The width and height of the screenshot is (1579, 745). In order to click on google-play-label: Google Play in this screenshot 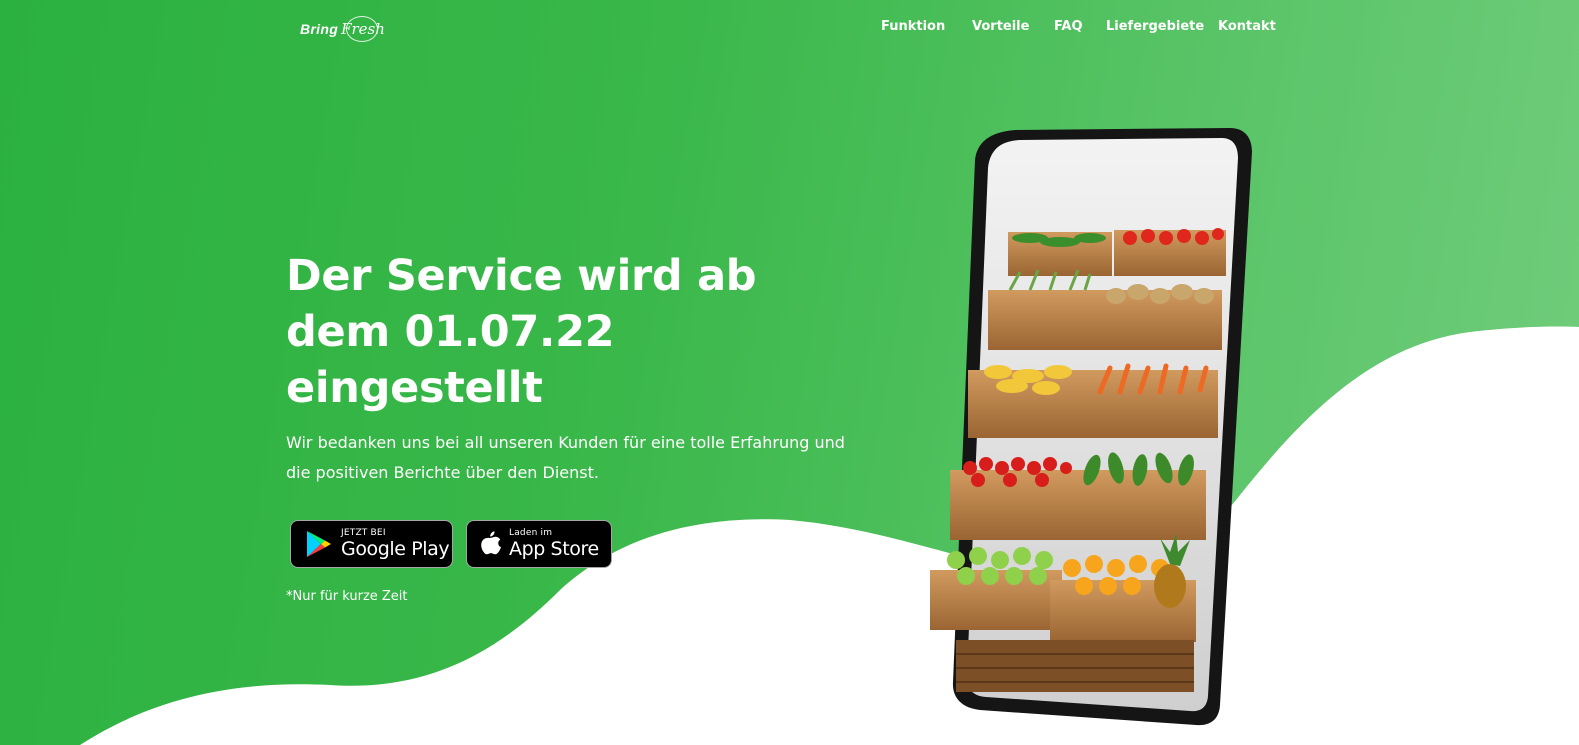, I will do `click(395, 549)`.